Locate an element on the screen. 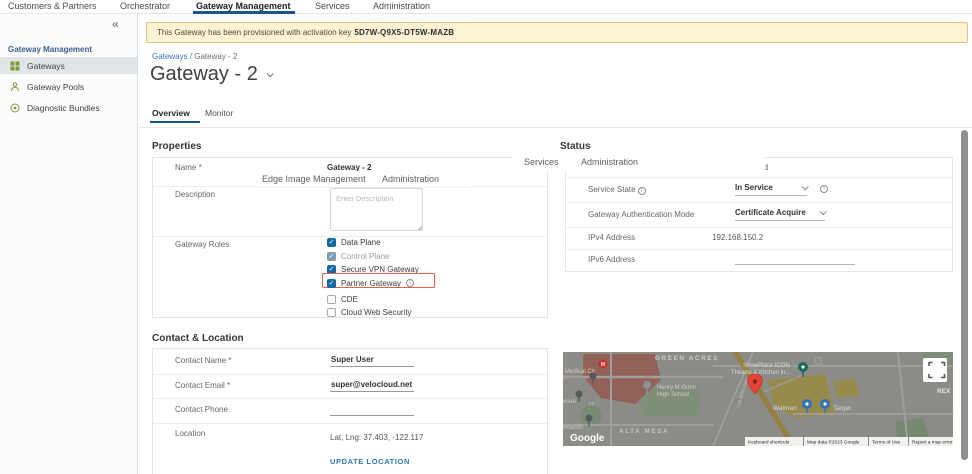 The height and width of the screenshot is (474, 972). data-plane-checkbox: ✓ is located at coordinates (331, 242).